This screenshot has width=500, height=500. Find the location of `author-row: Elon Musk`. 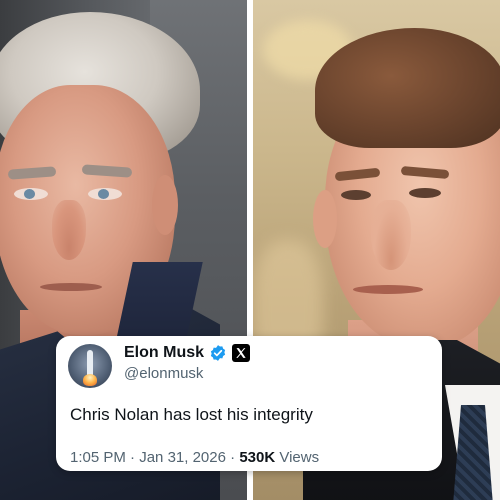

author-row: Elon Musk is located at coordinates (187, 353).